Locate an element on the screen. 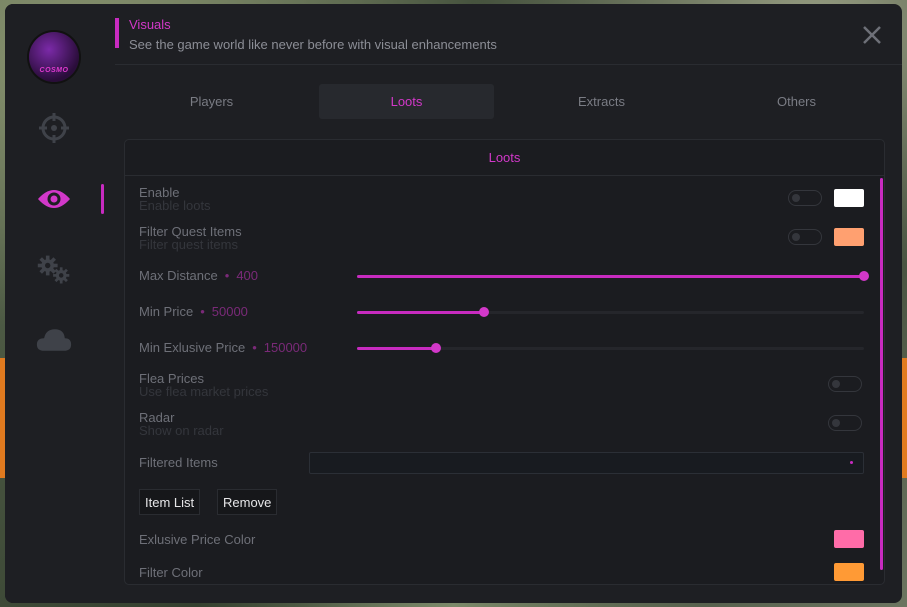 This screenshot has height=607, width=907. radar-desc: Show on radar is located at coordinates (181, 430).